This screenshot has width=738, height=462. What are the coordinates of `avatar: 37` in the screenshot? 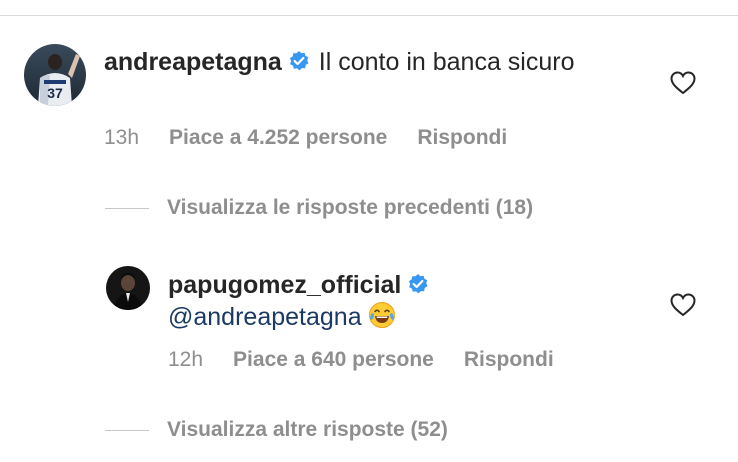 It's located at (55, 75).